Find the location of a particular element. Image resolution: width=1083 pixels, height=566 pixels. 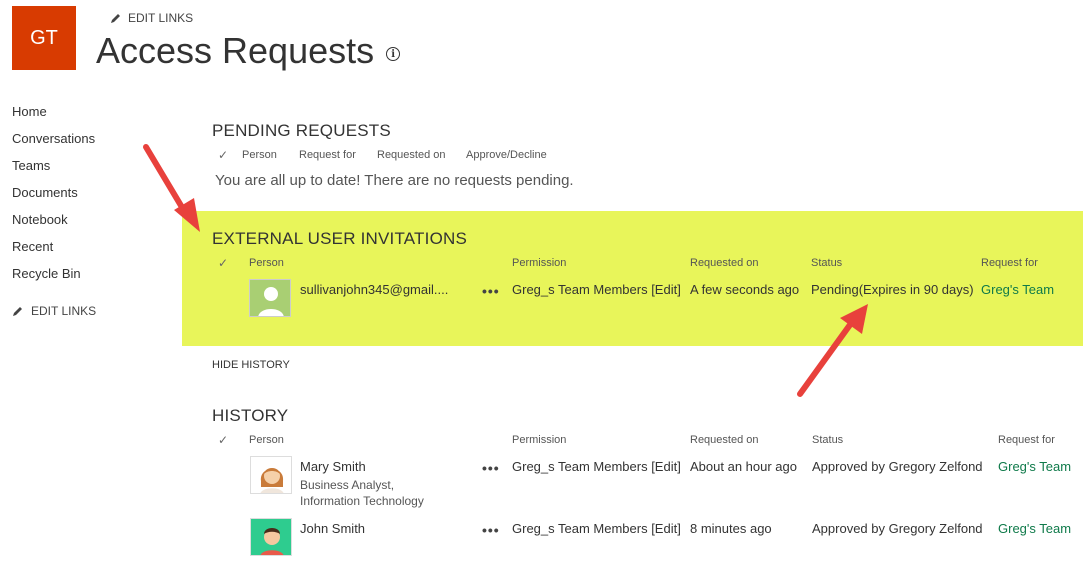

external-row-permission: Greg_s Team Members [Edit] is located at coordinates (596, 289).